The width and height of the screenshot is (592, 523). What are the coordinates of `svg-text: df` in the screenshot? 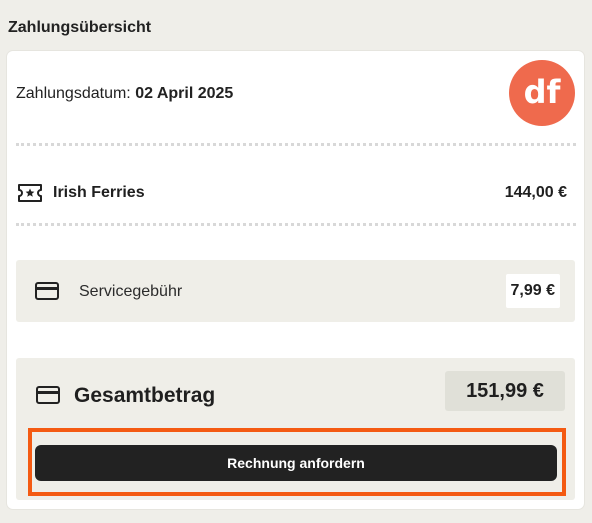 It's located at (543, 92).